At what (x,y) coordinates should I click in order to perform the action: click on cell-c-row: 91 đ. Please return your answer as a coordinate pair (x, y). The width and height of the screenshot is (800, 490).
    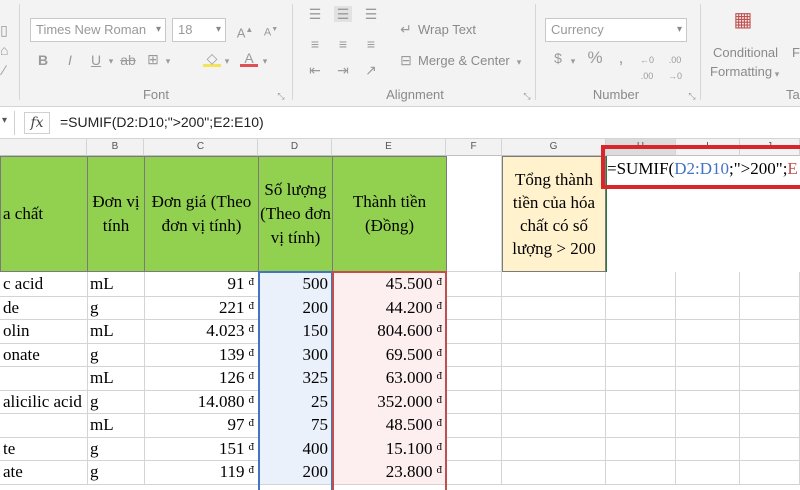
    Looking at the image, I should click on (201, 284).